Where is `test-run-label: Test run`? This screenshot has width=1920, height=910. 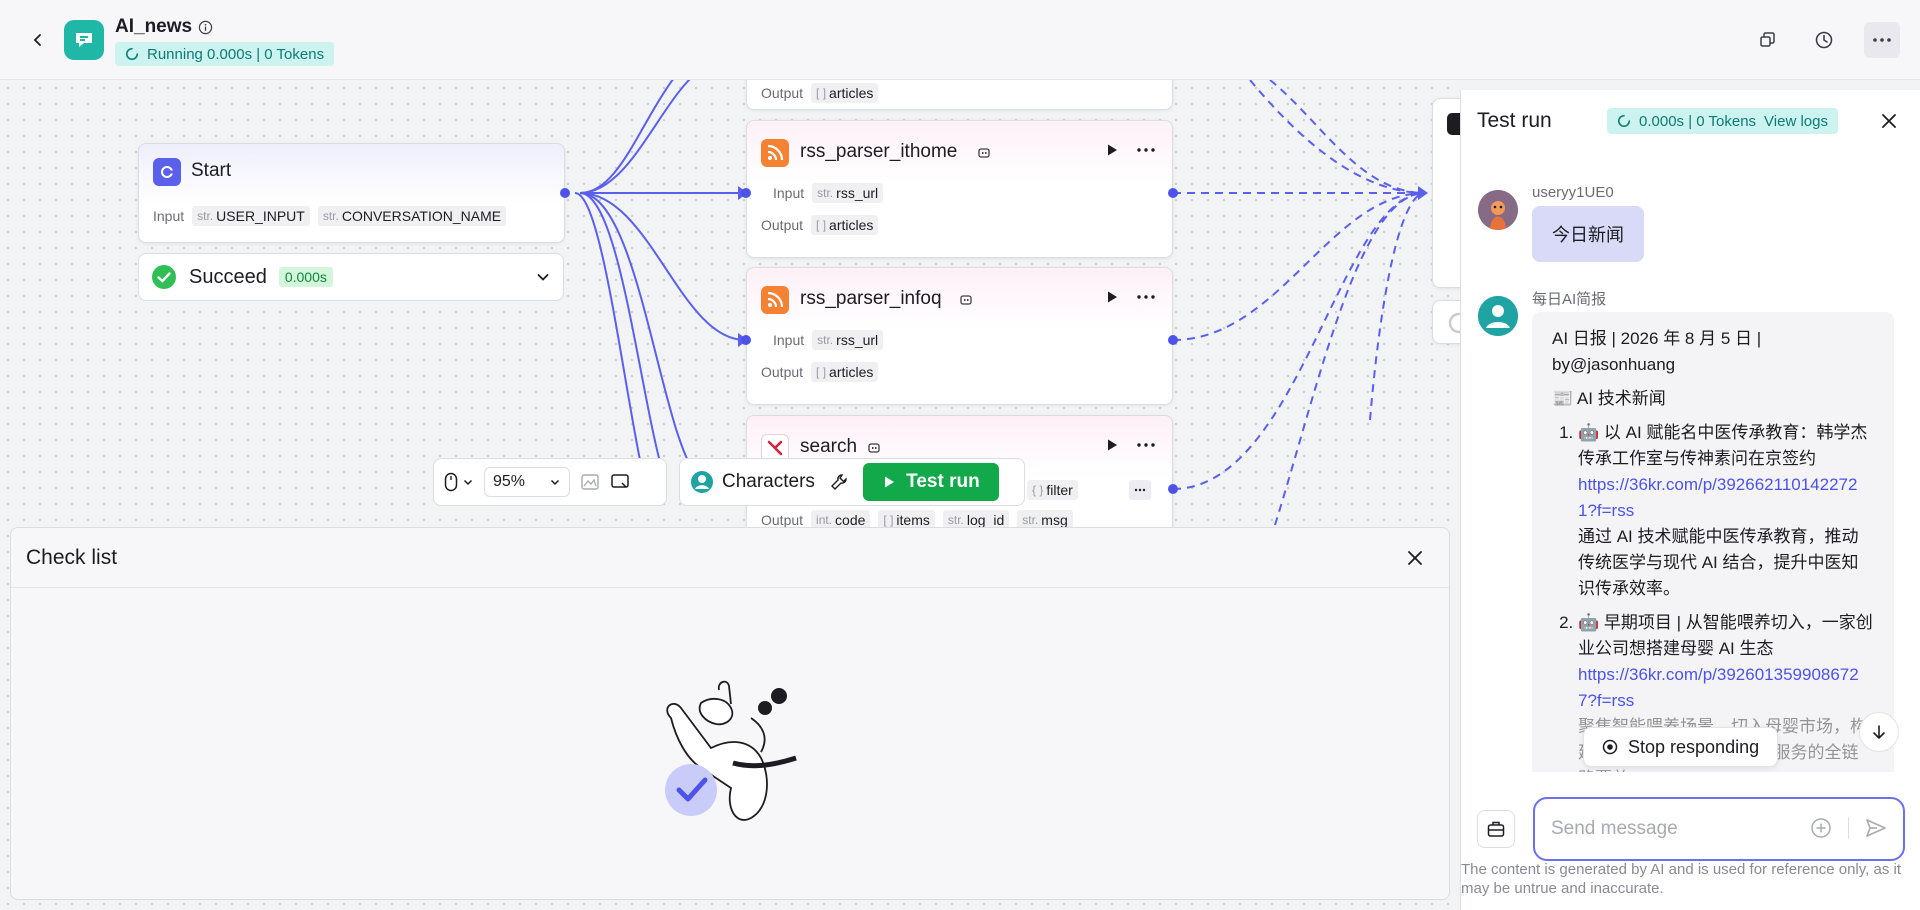 test-run-label: Test run is located at coordinates (943, 481).